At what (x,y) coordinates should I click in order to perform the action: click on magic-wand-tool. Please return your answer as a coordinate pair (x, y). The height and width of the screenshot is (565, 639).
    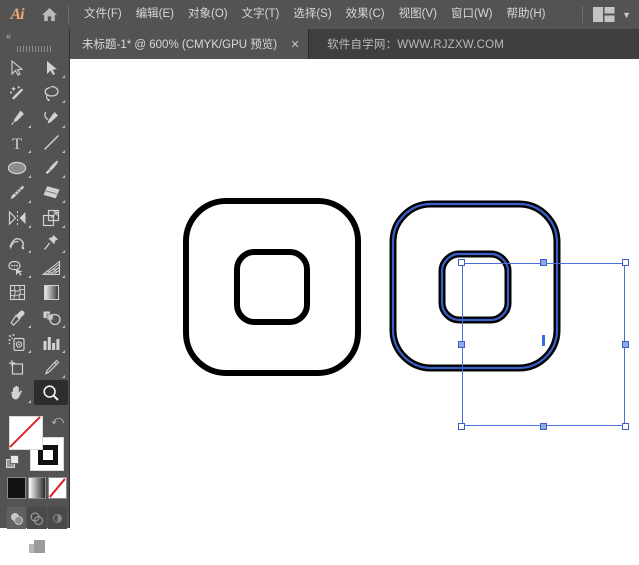
    Looking at the image, I should click on (17, 92).